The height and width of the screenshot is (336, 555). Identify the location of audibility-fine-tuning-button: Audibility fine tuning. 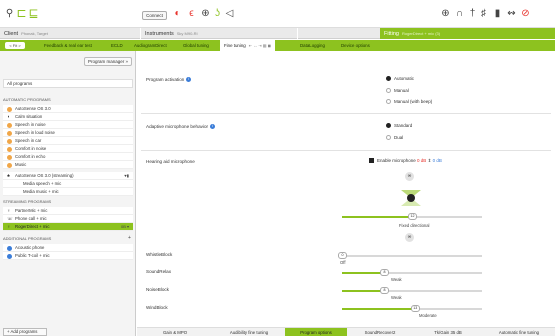
(249, 332).